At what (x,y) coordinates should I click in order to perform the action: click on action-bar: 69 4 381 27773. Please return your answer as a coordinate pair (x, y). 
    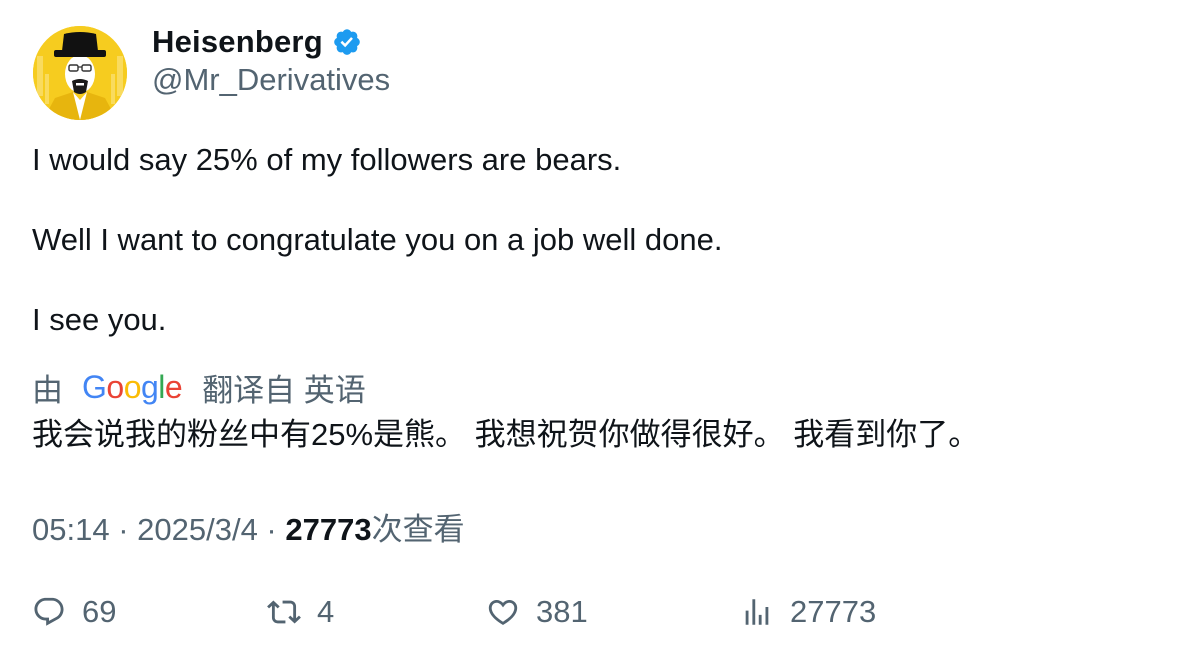
    Looking at the image, I should click on (597, 612).